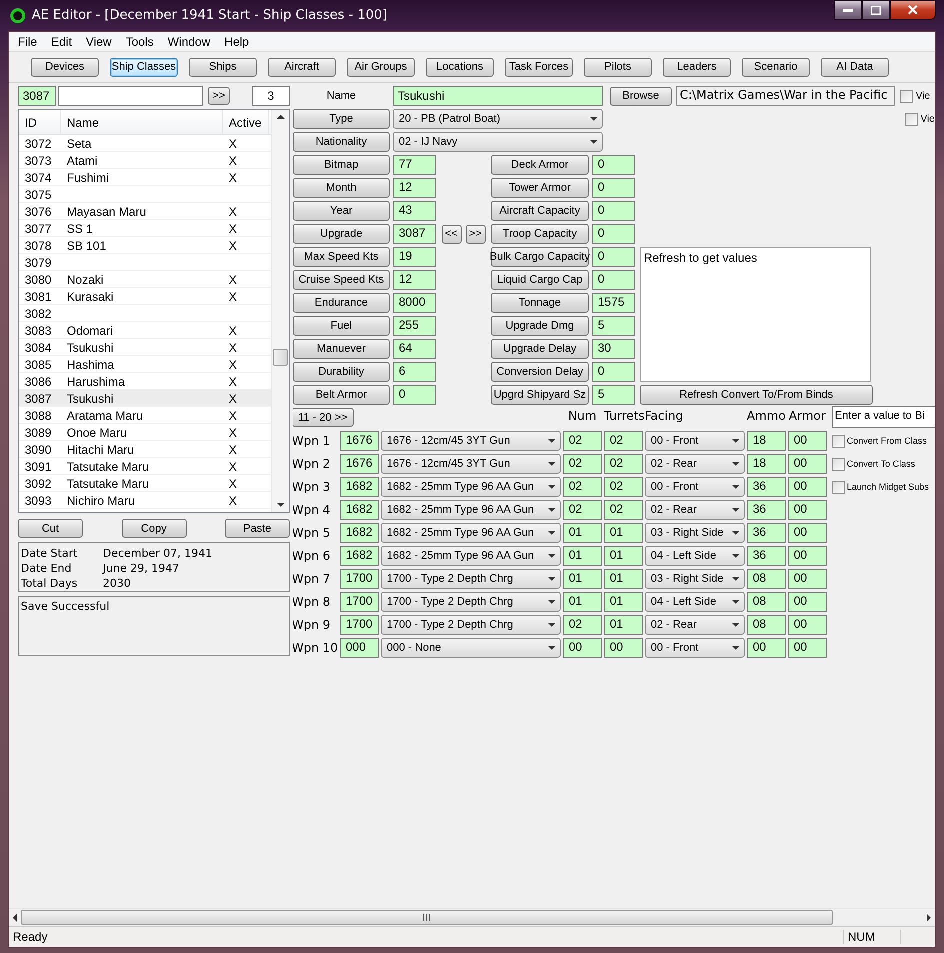 The image size is (944, 953). I want to click on type-dropdown: 20 - PB (Patrol Boat), so click(498, 119).